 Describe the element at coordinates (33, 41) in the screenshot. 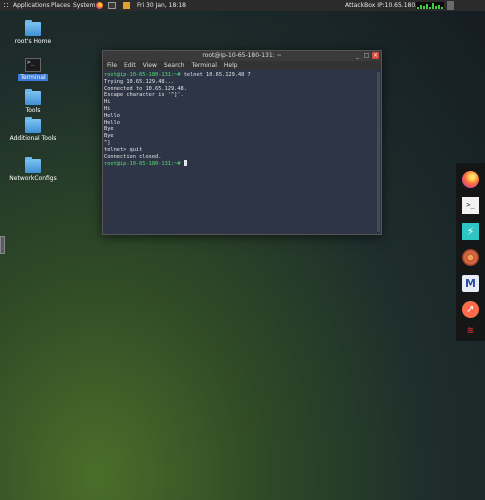

I see `desktop-icon-label: root's Home` at that location.